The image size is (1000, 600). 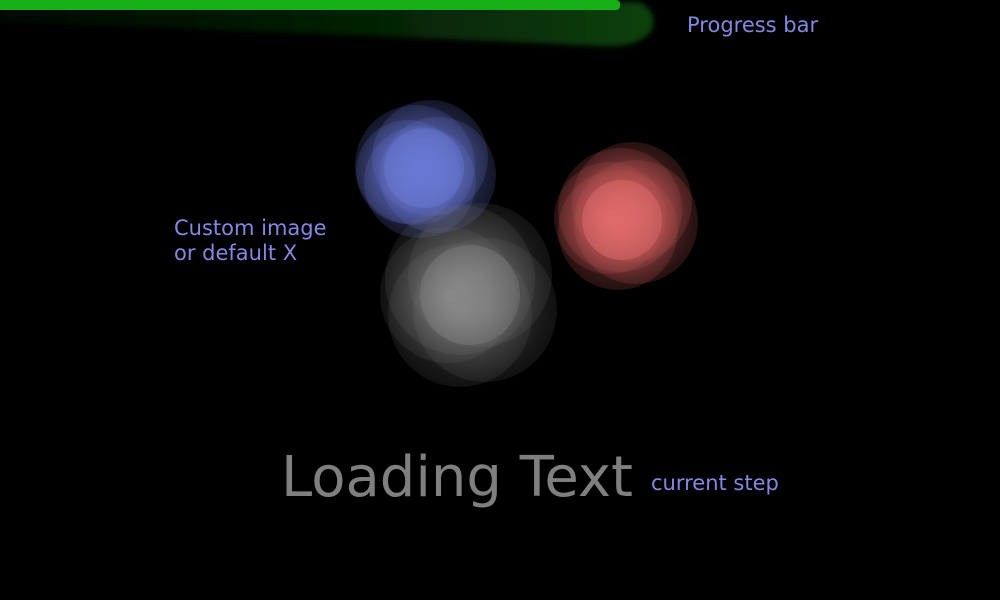 I want to click on loading-text: Loading Text, so click(x=457, y=477).